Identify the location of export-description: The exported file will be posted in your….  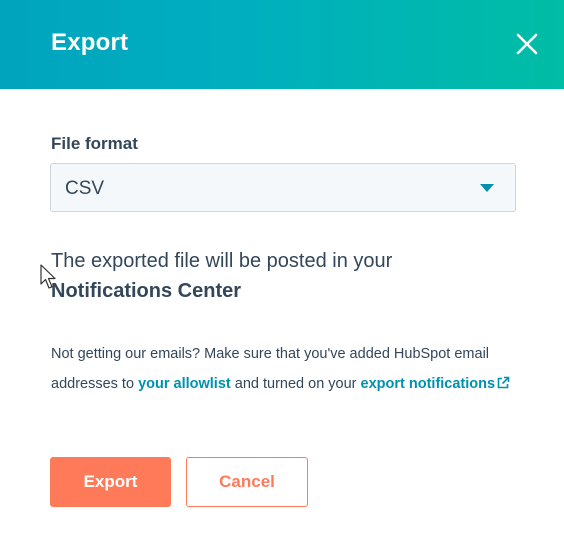
(286, 276).